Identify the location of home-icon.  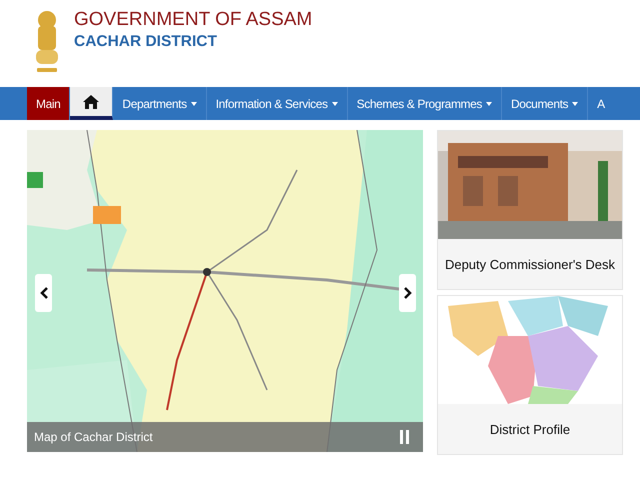
(91, 102).